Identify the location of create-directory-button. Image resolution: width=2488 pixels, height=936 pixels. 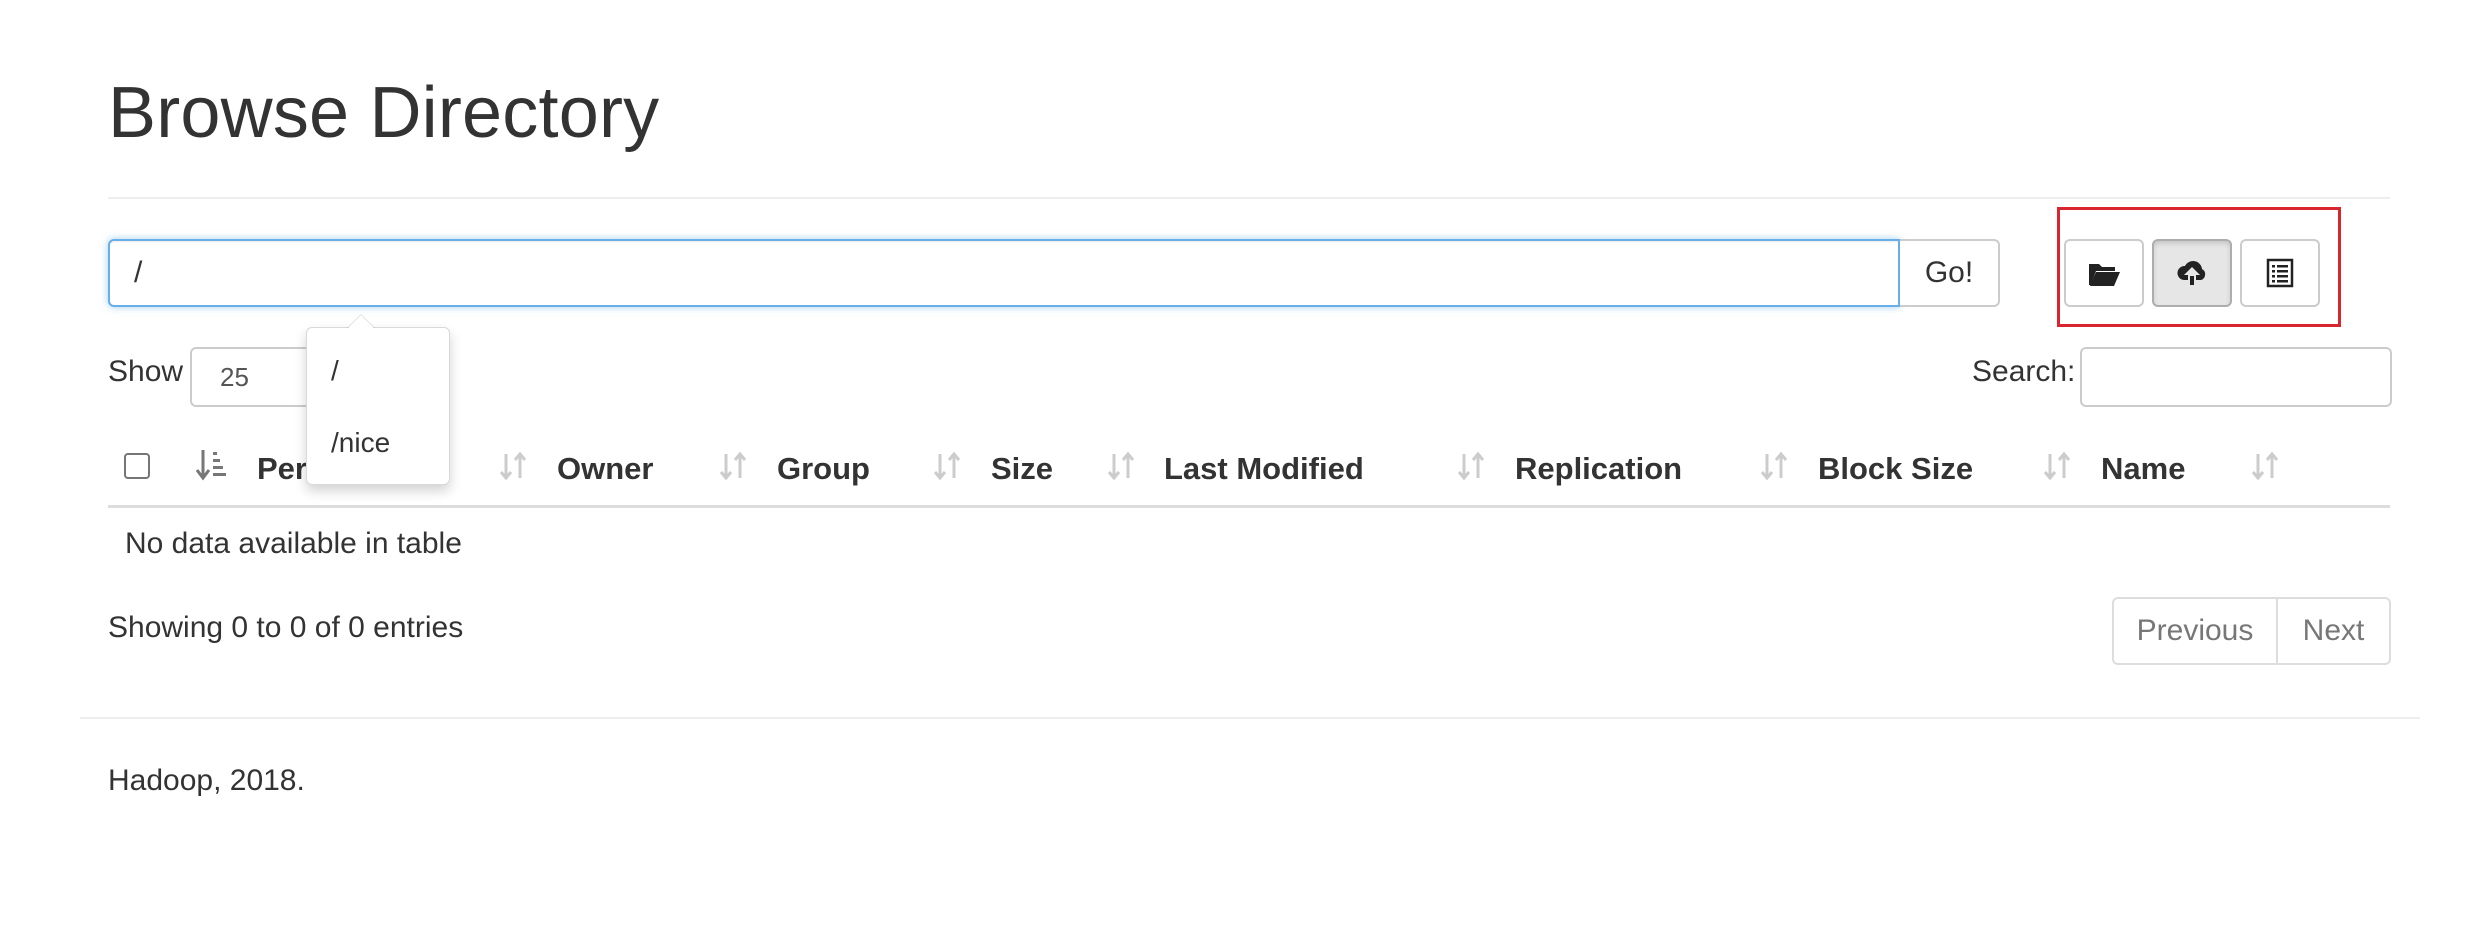
(2104, 273).